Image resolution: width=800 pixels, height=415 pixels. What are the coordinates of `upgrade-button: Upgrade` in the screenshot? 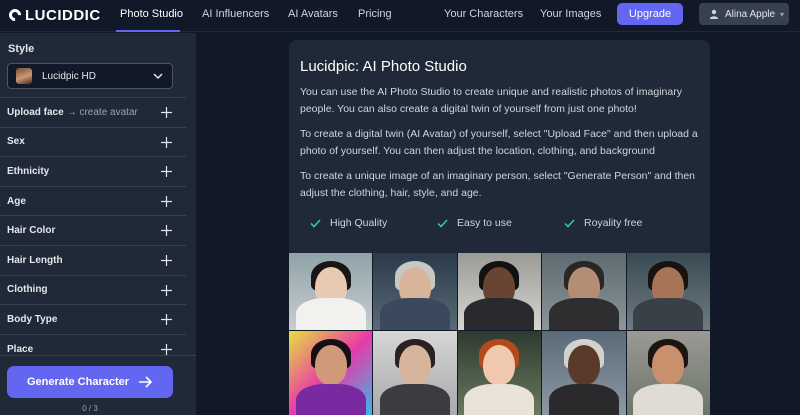 It's located at (650, 14).